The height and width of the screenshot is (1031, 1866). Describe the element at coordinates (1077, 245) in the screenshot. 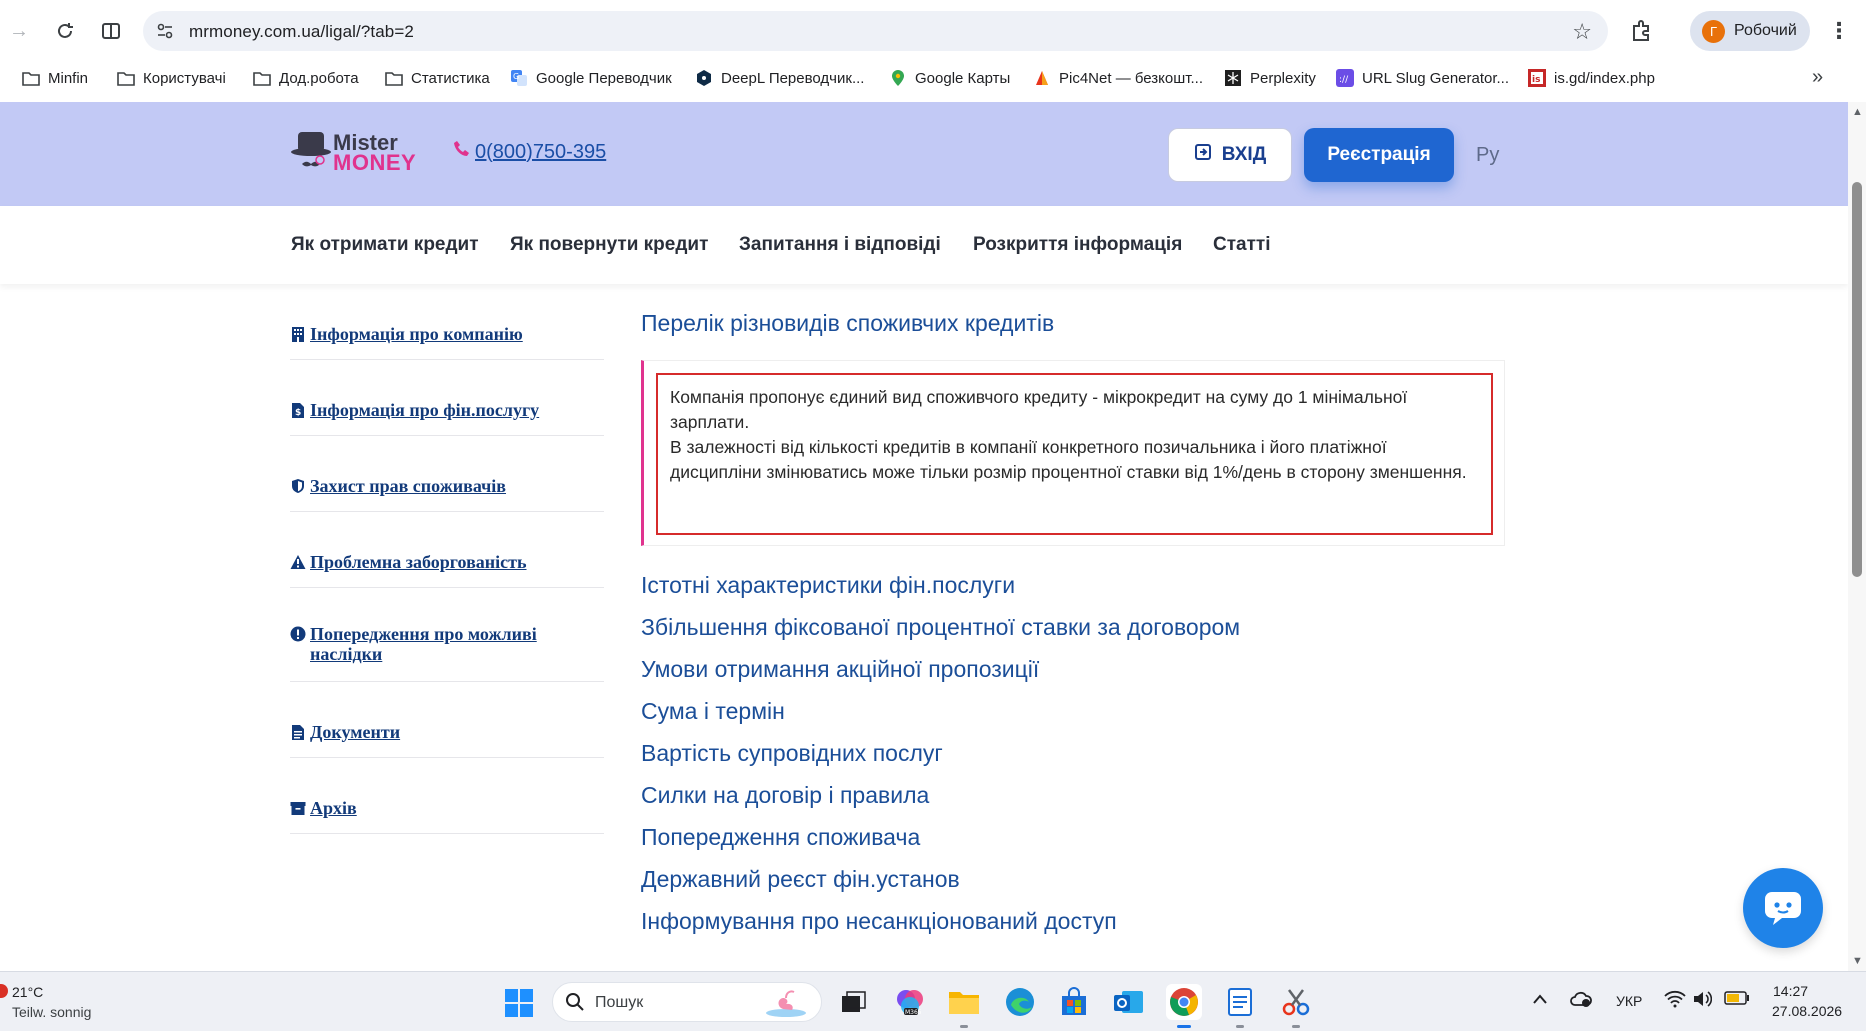

I see `nav-item-disclosure: Розкриття інформація` at that location.